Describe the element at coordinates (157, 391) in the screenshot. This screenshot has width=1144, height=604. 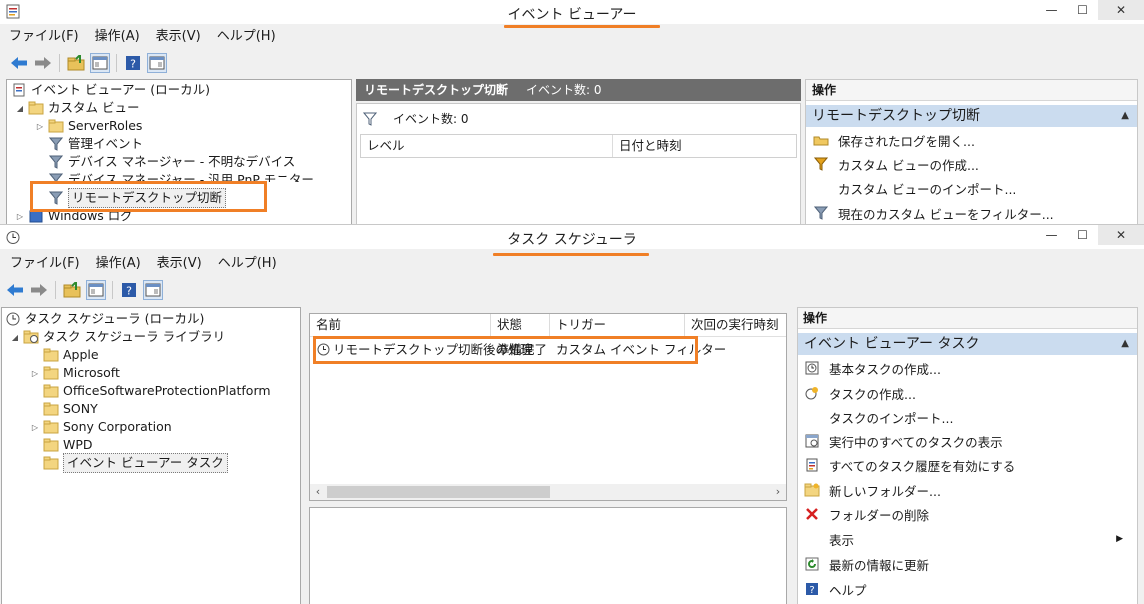
I see `tree-item-folder-office-protection: OfficeSoftwareProtectionPlatform` at that location.